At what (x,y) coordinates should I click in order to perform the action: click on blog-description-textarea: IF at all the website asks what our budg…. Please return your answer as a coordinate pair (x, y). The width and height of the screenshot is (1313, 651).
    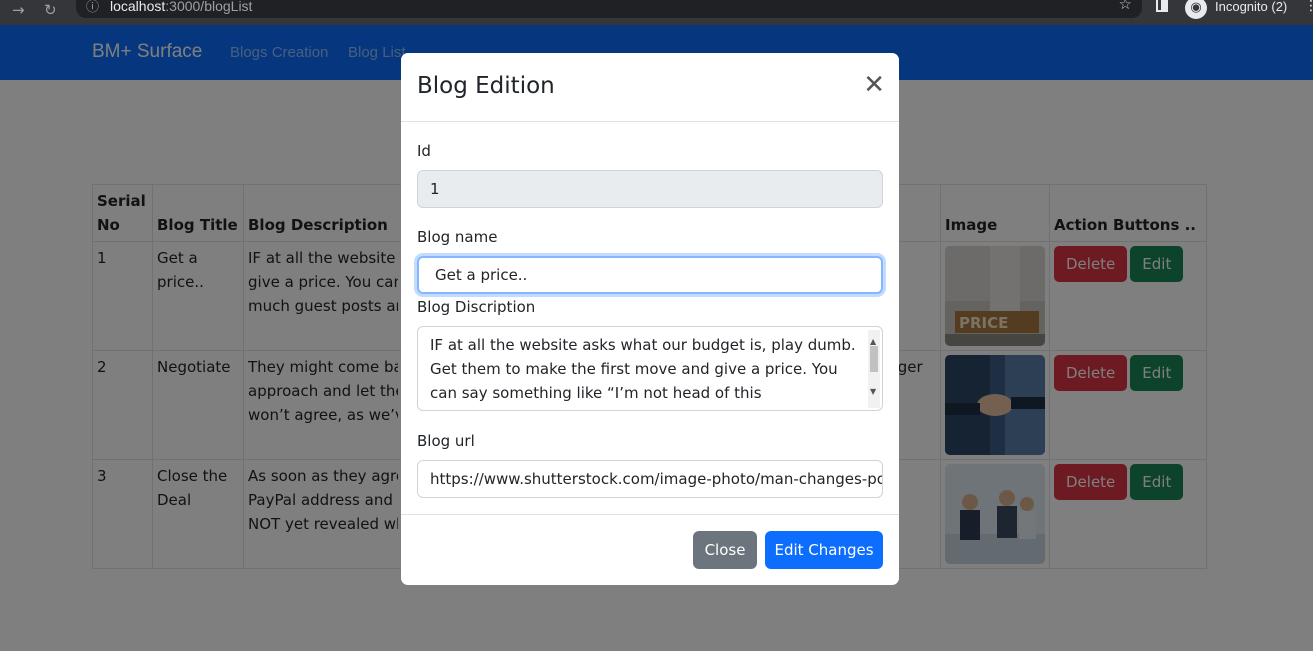
    Looking at the image, I should click on (650, 368).